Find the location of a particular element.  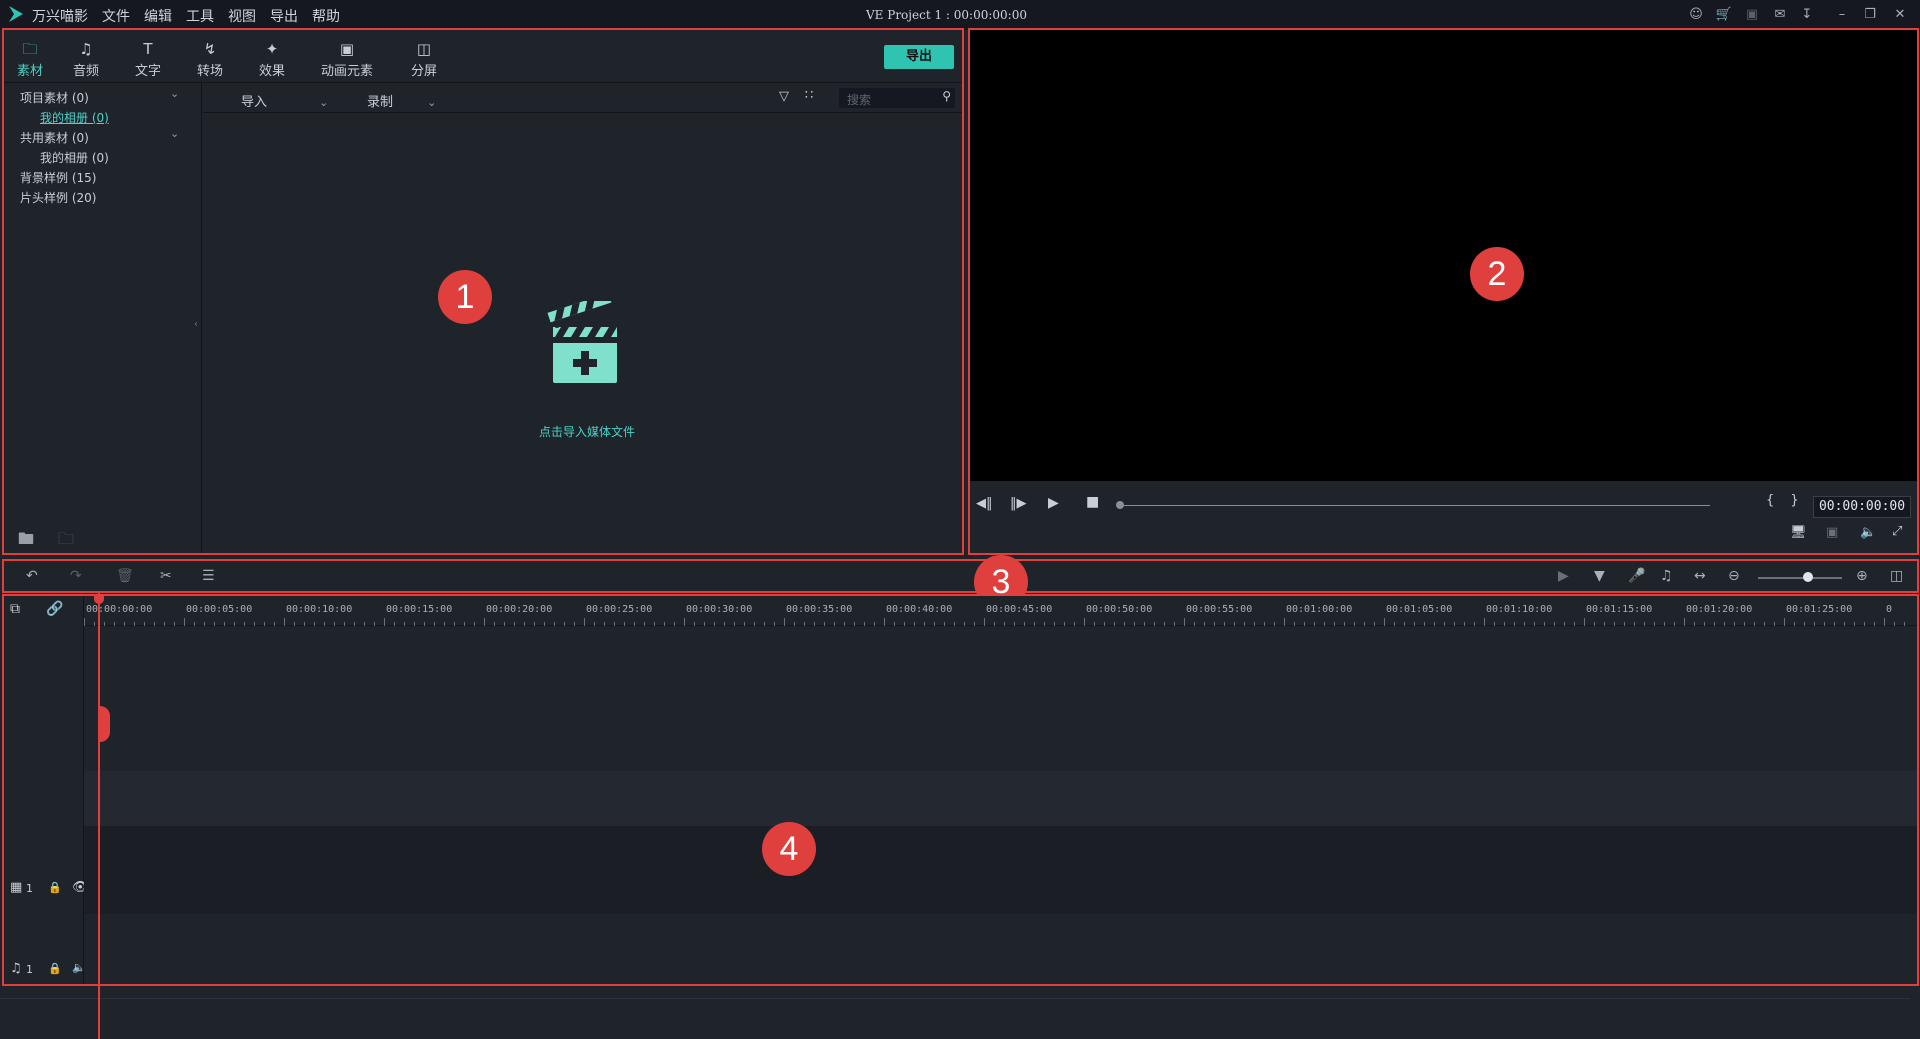

sidebar-item-shared-album: 我的相册 (0) is located at coordinates (74, 157).